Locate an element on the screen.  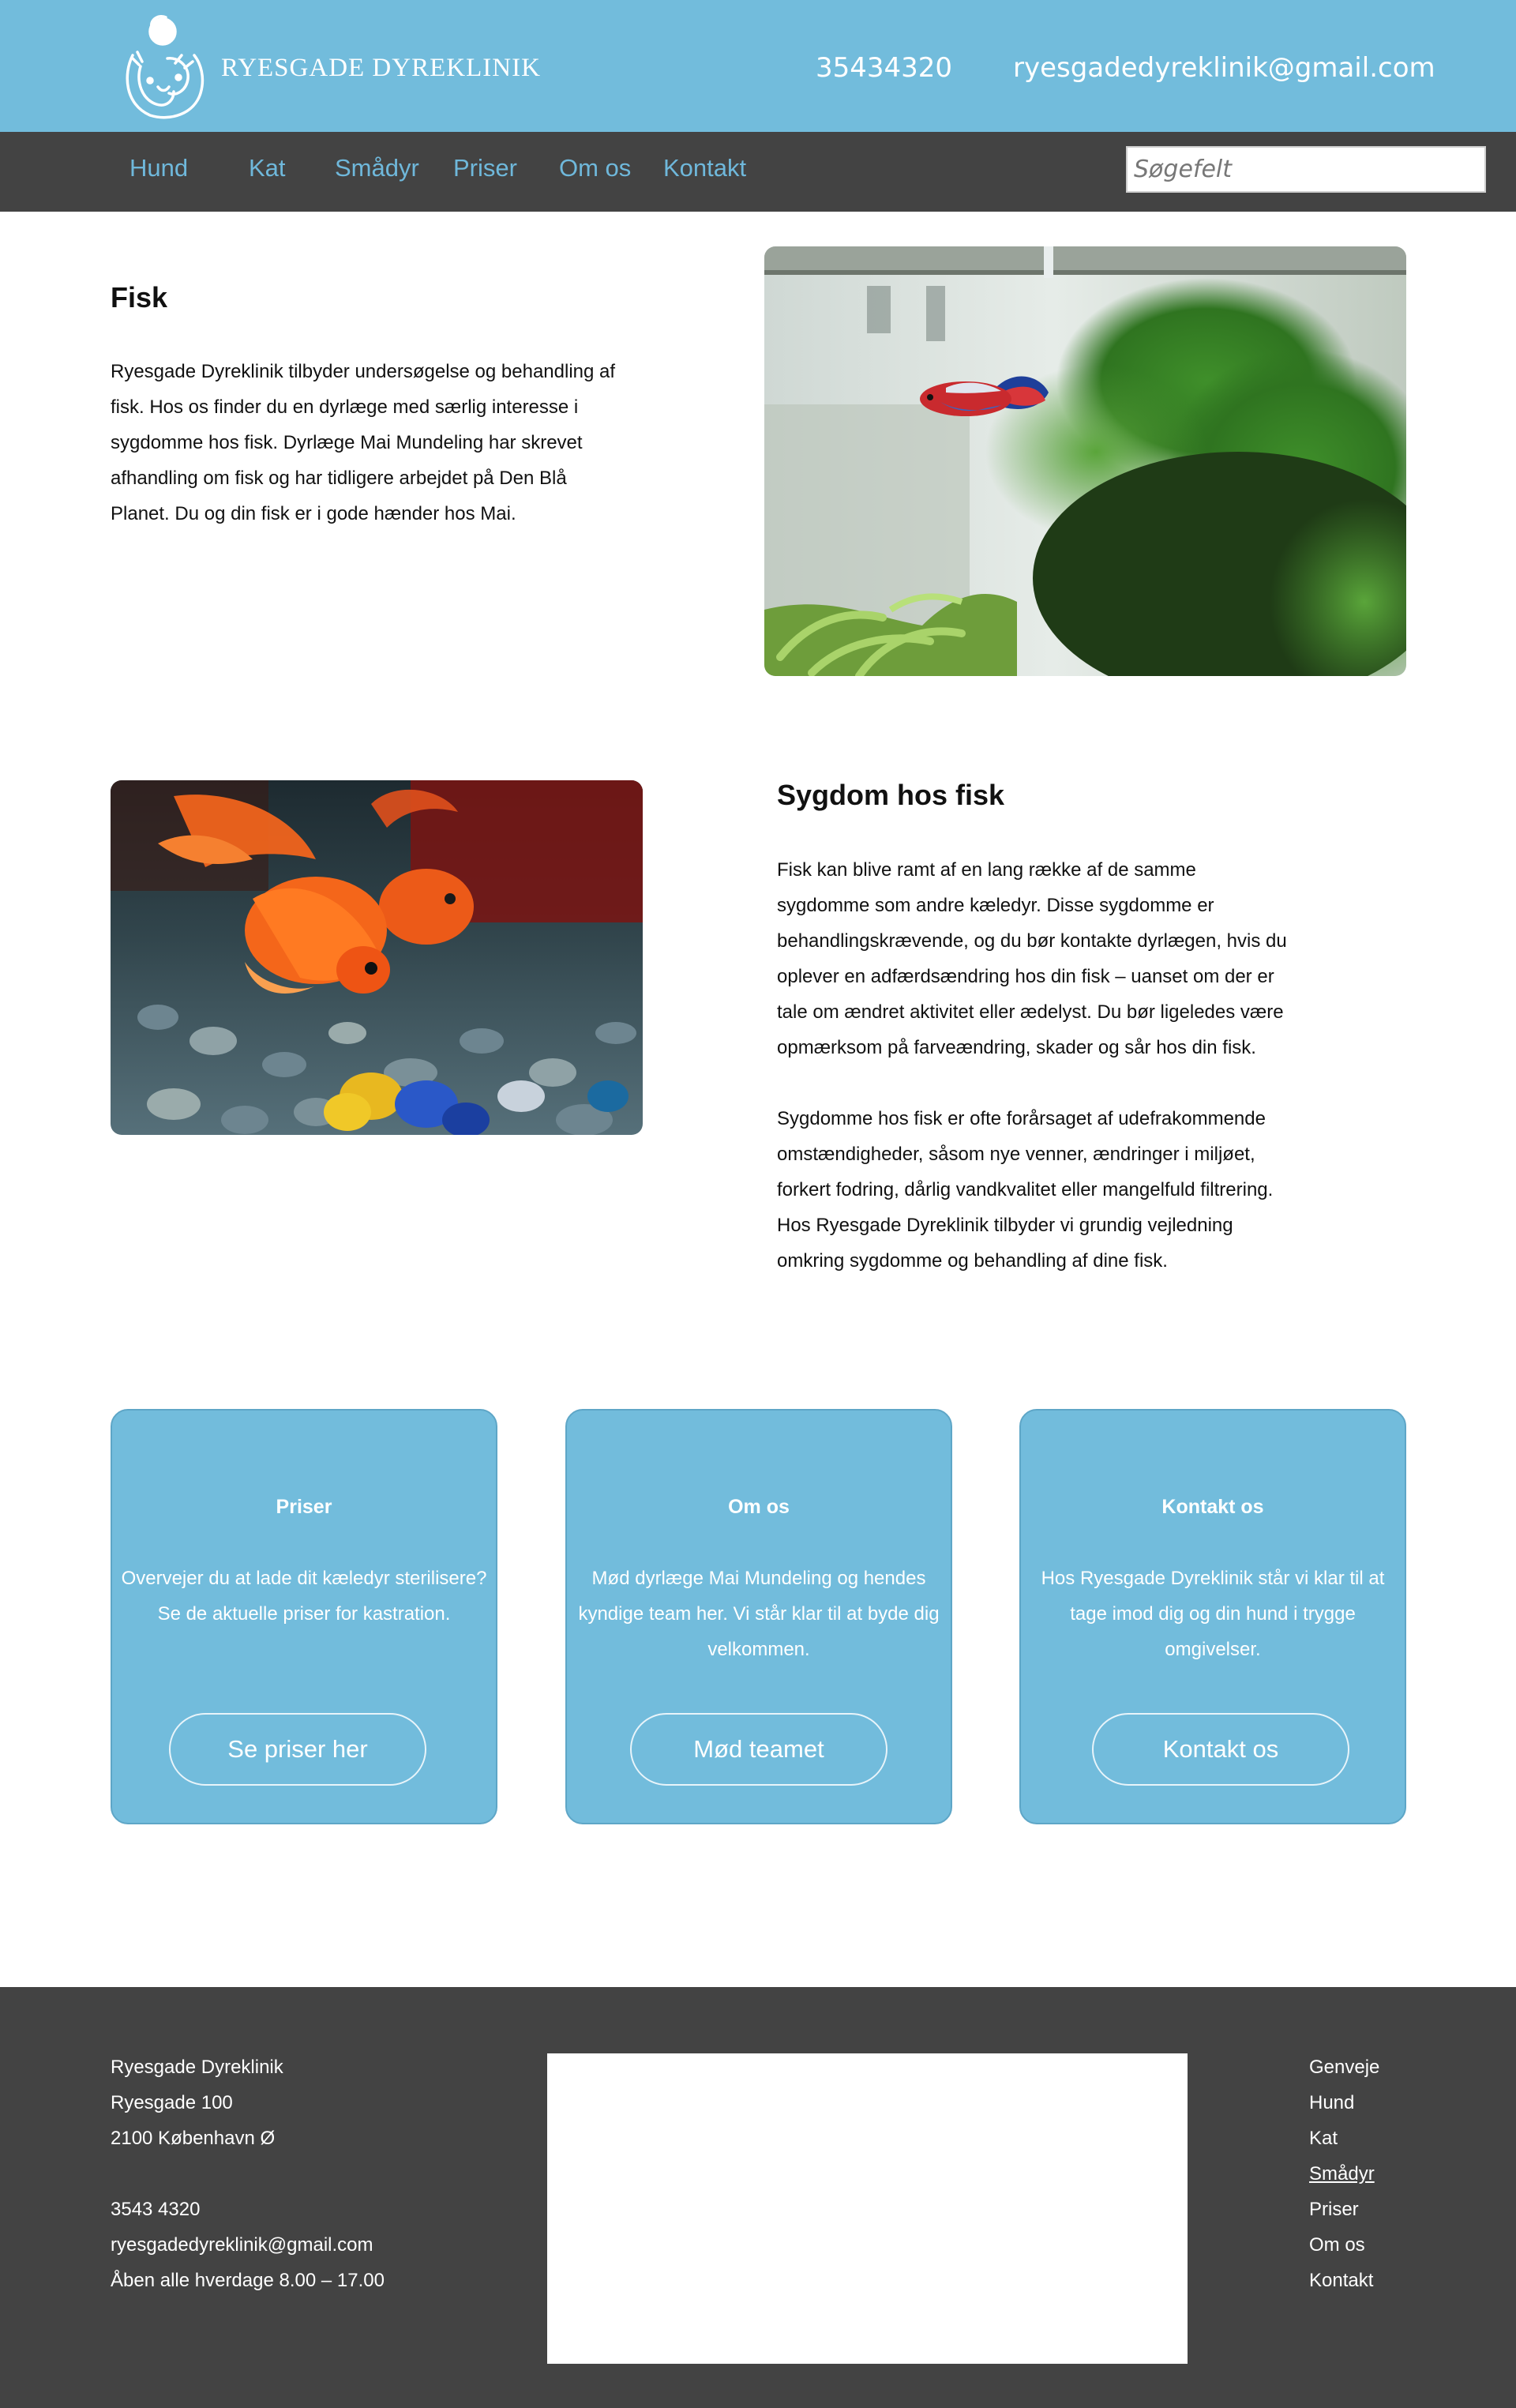
footer-link-om-os: Om os is located at coordinates (1344, 2245).